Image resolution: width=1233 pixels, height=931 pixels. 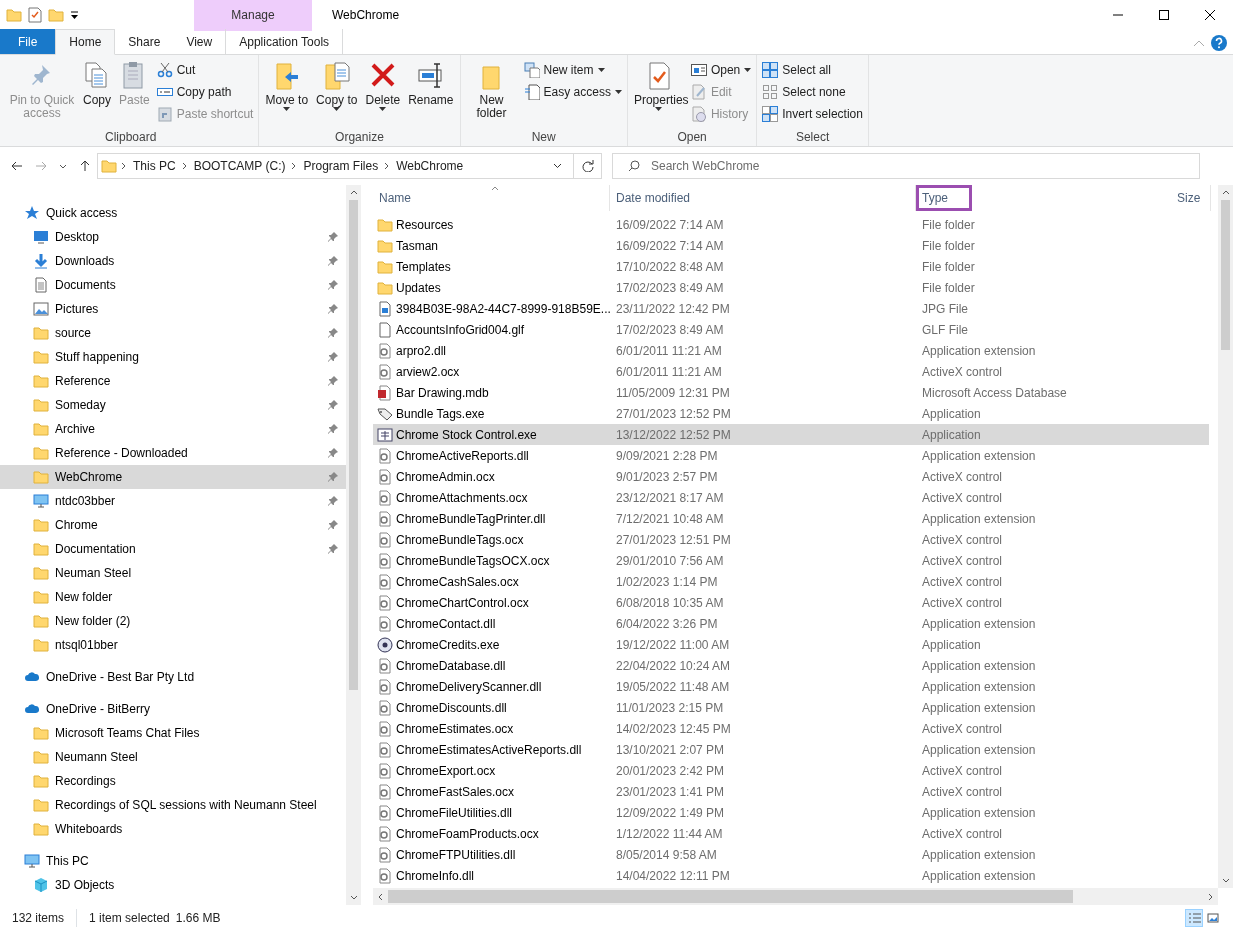 I want to click on sidebar-item: Microsoft Teams Chat Files, so click(x=173, y=733).